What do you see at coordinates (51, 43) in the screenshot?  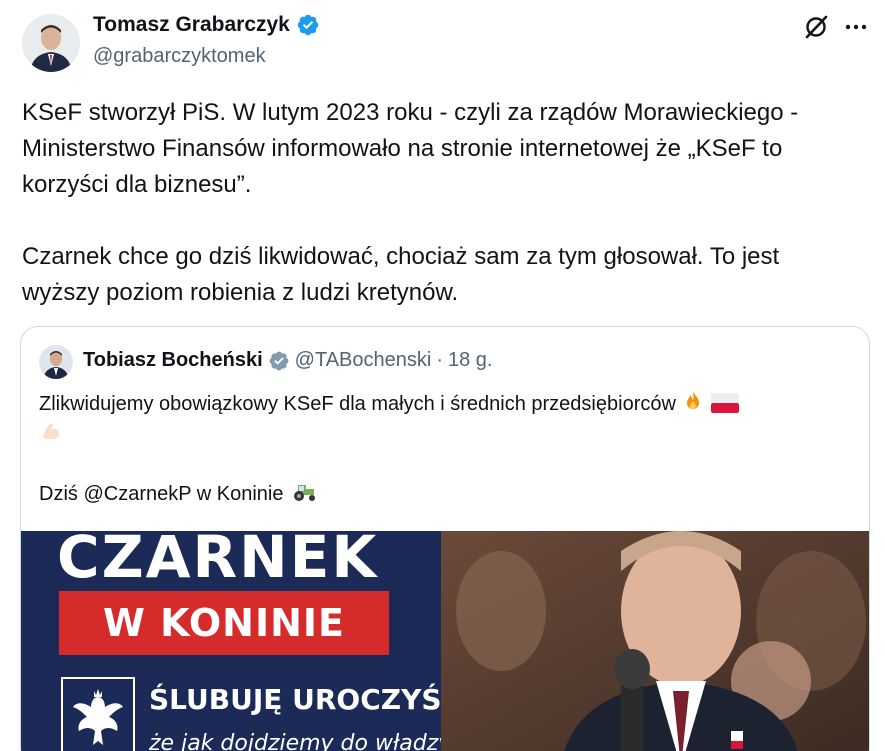 I see `author-avatar` at bounding box center [51, 43].